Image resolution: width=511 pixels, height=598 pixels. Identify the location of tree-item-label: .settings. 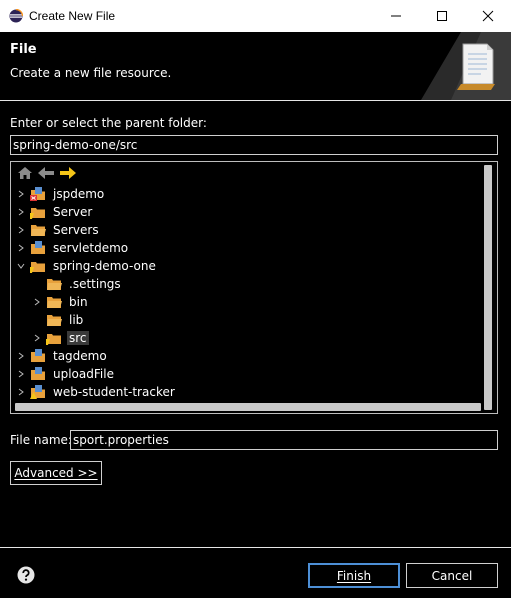
(95, 284).